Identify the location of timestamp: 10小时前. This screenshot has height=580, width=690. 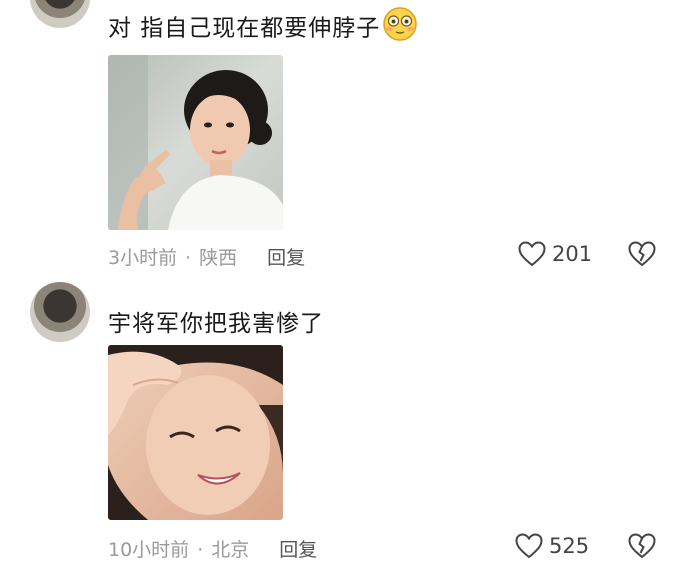
(149, 550).